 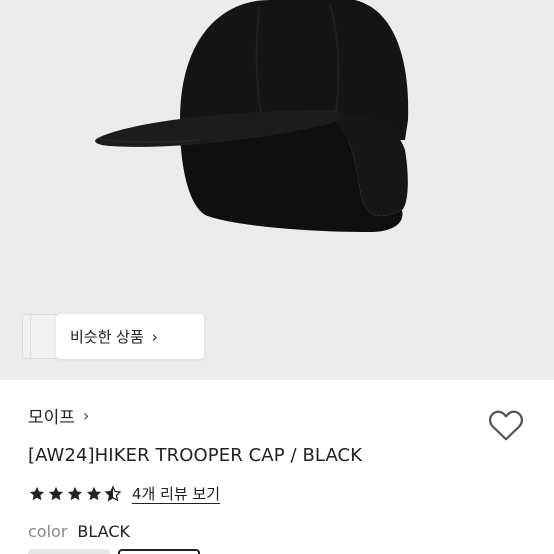 I want to click on wishlist-button, so click(x=506, y=425).